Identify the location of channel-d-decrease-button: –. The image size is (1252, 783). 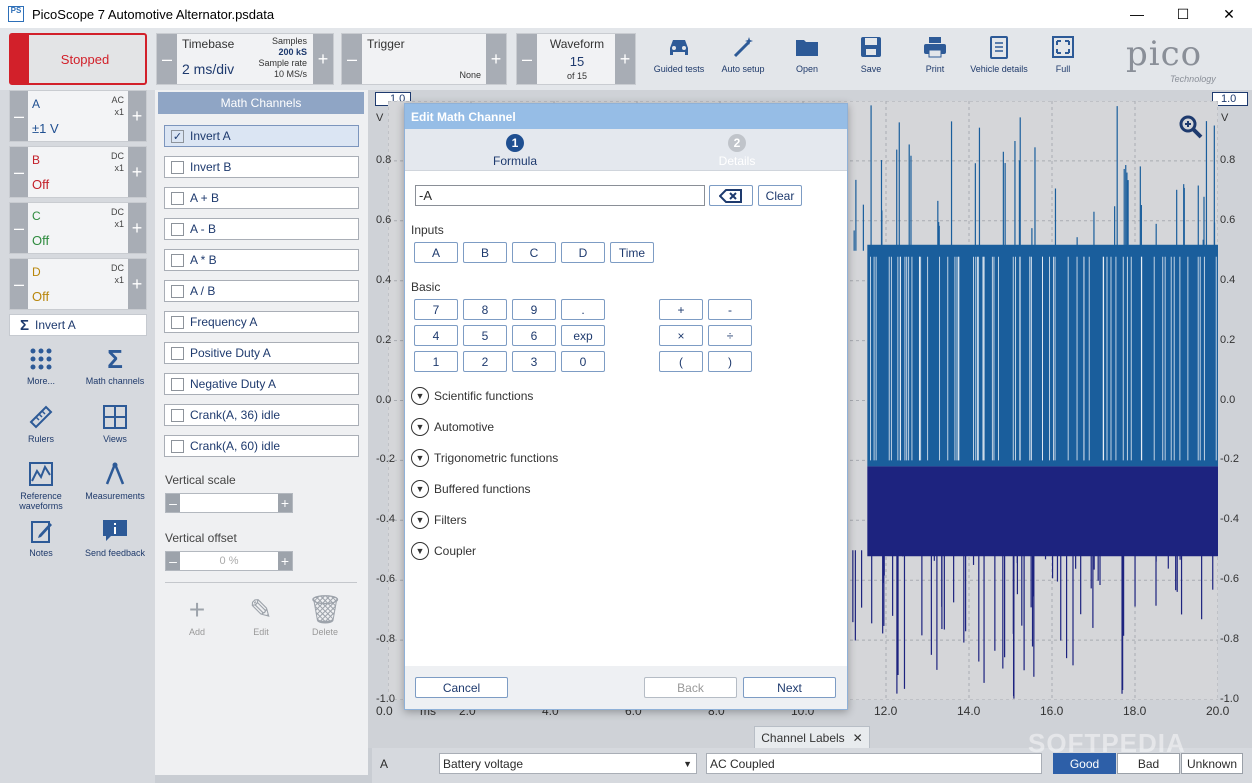
(19, 284).